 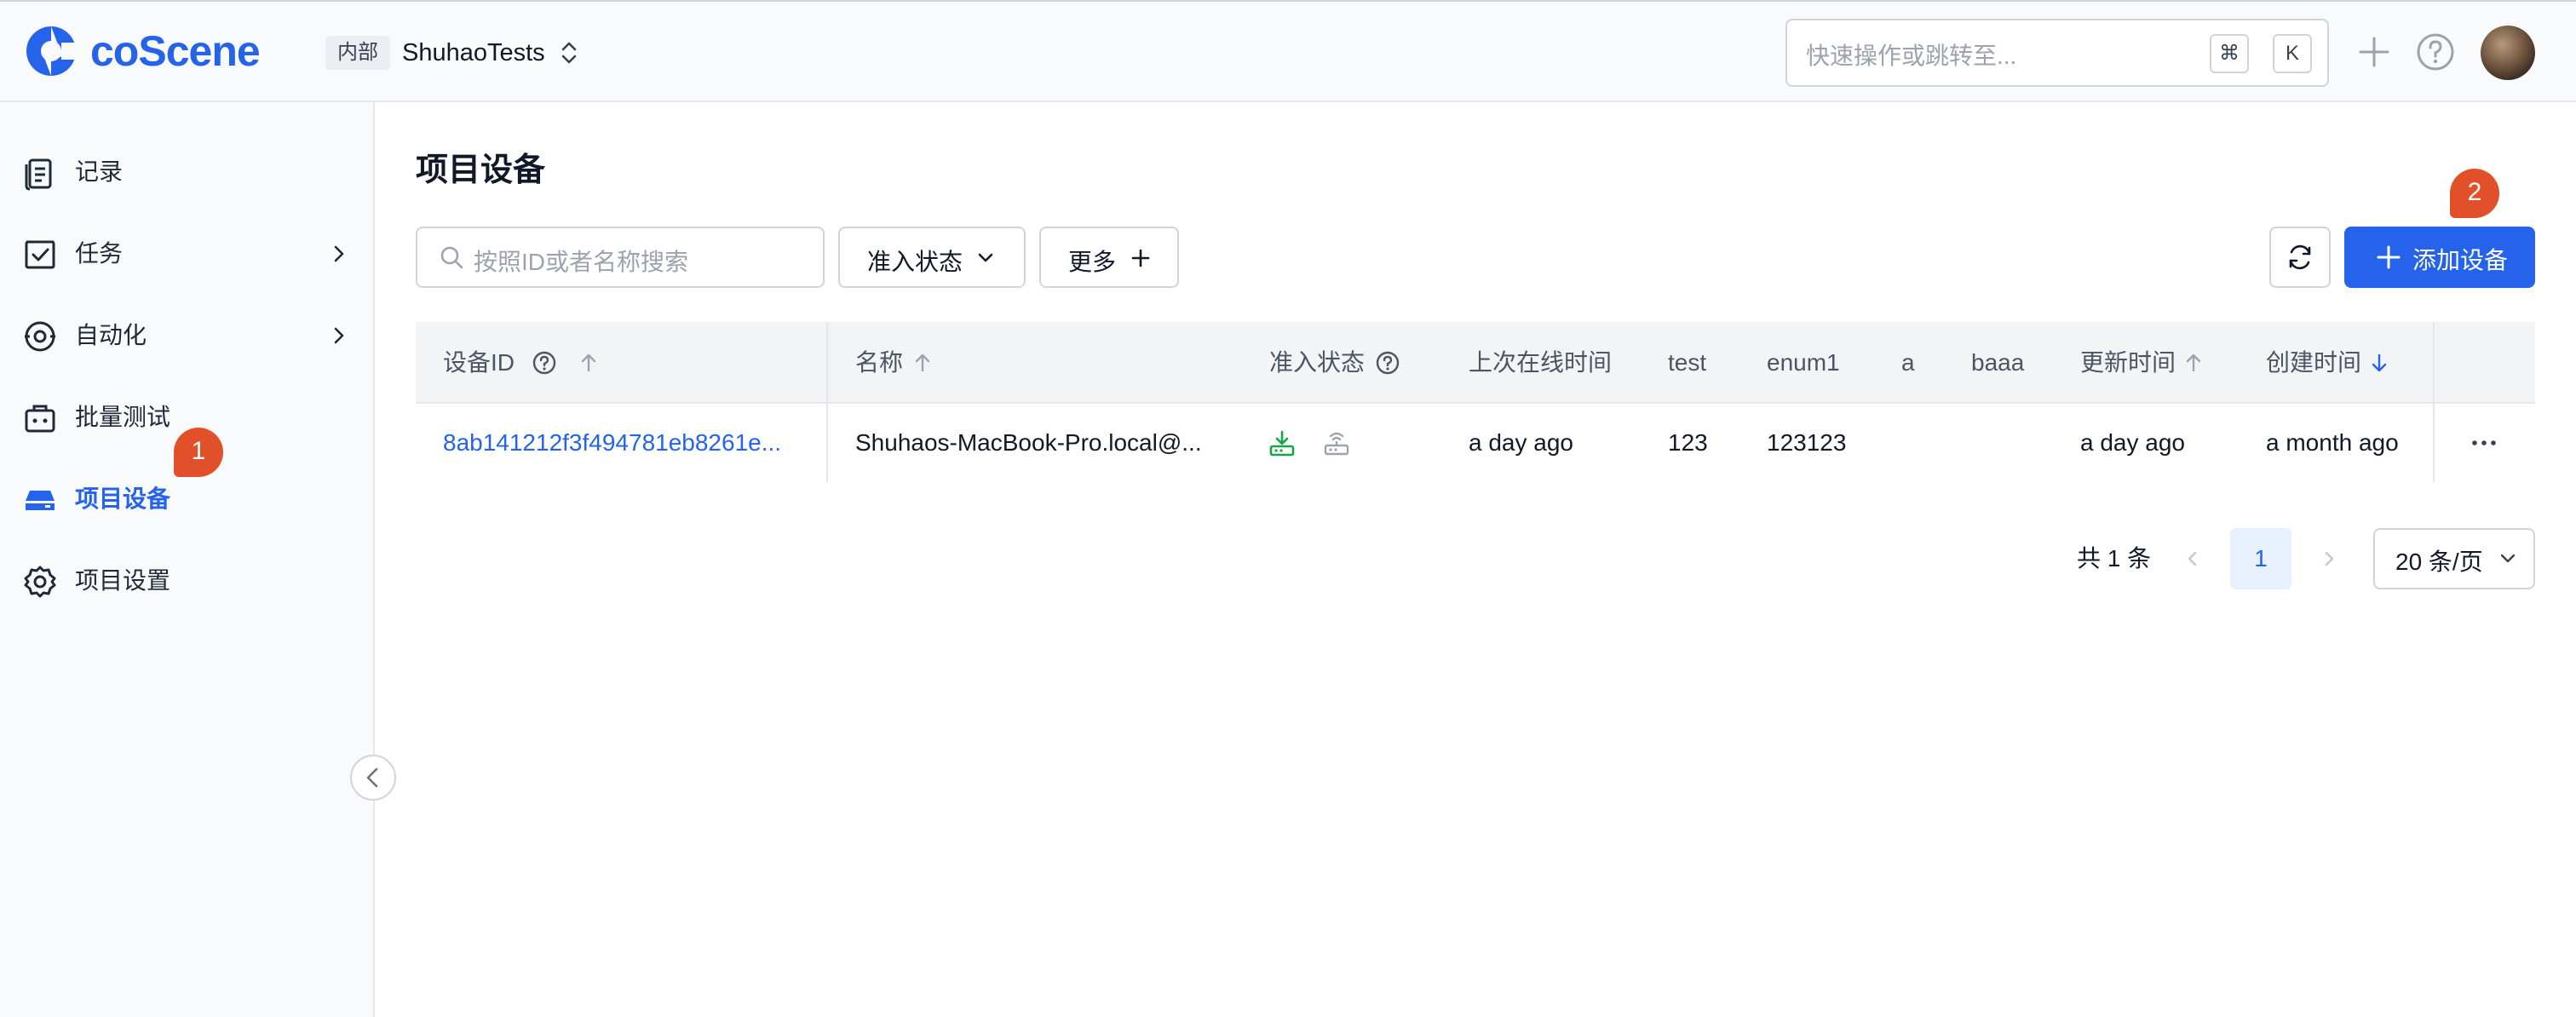 I want to click on updated-value: a day ago, so click(x=2132, y=442).